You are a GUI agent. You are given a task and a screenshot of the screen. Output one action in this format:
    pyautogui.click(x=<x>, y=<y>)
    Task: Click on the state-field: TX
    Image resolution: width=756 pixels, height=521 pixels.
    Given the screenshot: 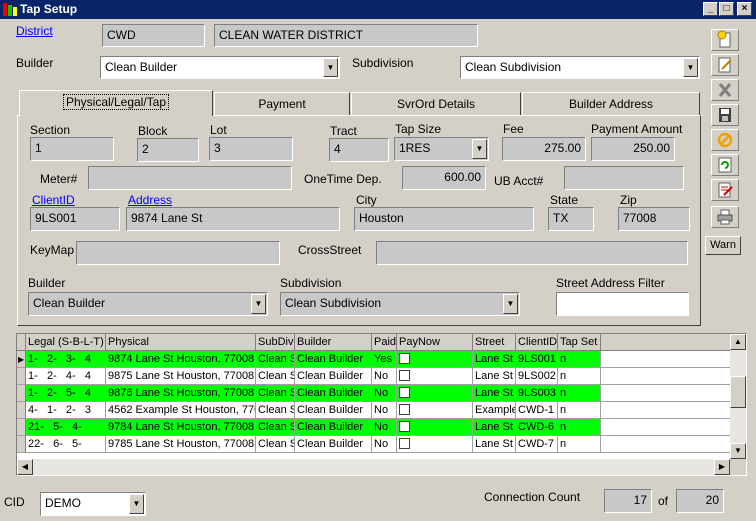 What is the action you would take?
    pyautogui.click(x=571, y=219)
    